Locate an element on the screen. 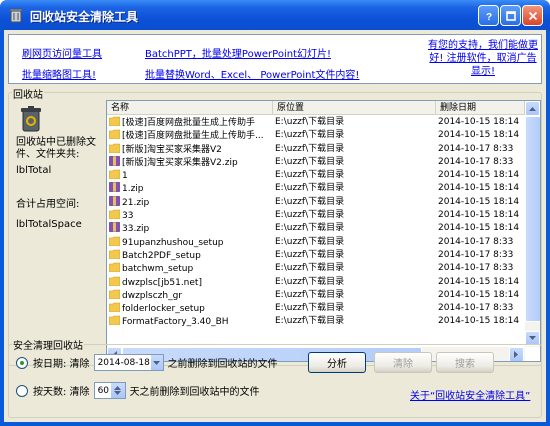  row-name: [新版]淘宝买家采集器V2.zip is located at coordinates (190, 163).